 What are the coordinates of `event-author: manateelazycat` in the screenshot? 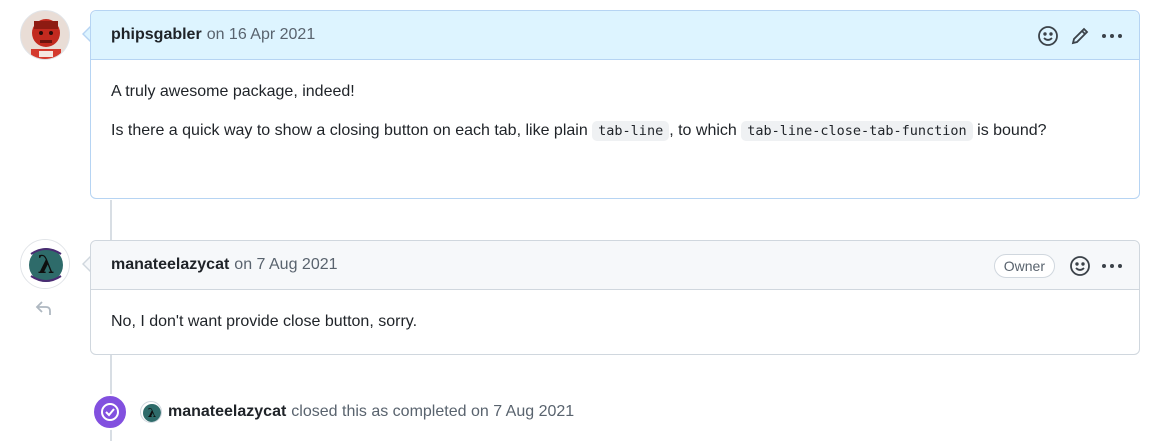 It's located at (227, 412).